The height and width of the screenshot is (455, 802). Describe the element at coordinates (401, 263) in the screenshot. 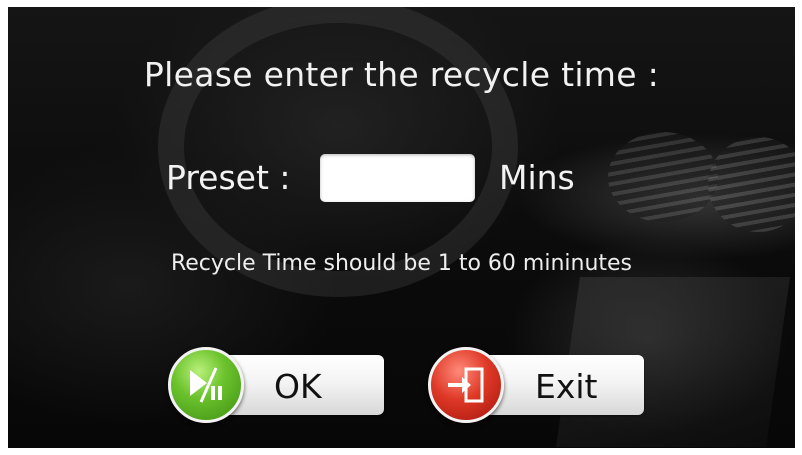

I see `range-hint: Recycle Time should be 1 to 60 mininutes` at that location.